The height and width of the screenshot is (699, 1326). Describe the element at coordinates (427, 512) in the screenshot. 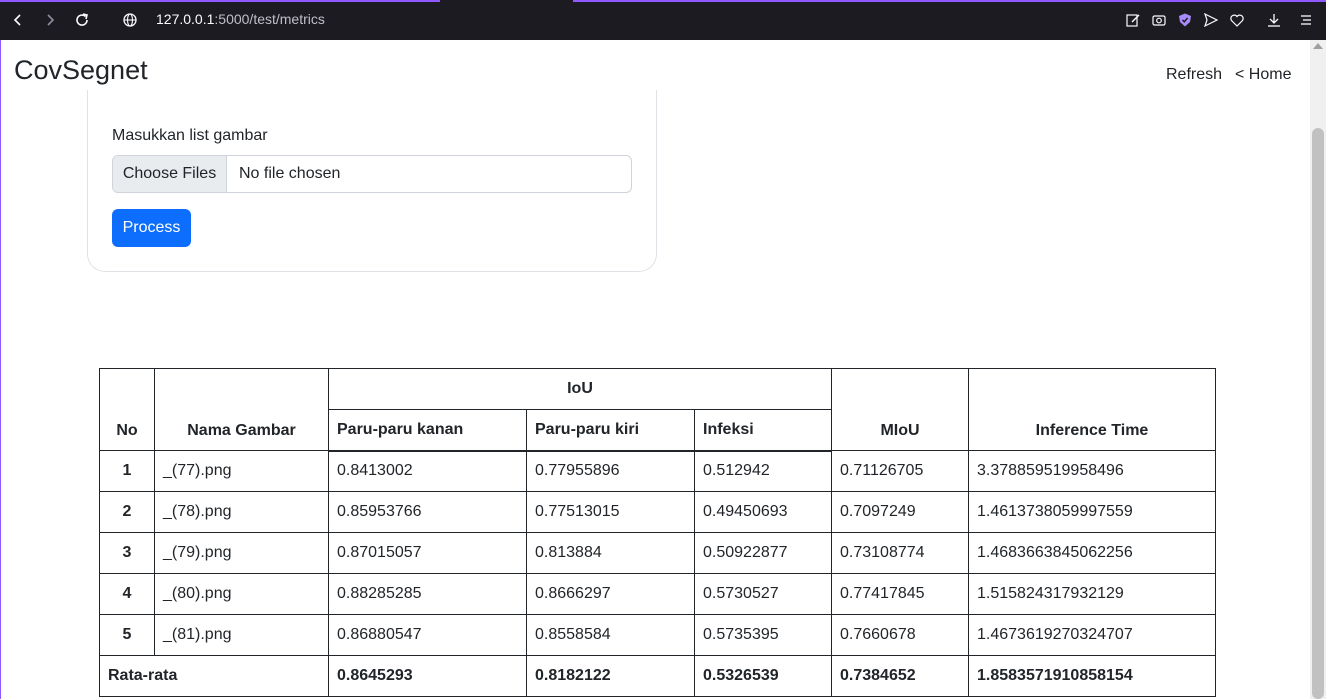

I see `cell-paru-kanan: 0.85953766` at that location.